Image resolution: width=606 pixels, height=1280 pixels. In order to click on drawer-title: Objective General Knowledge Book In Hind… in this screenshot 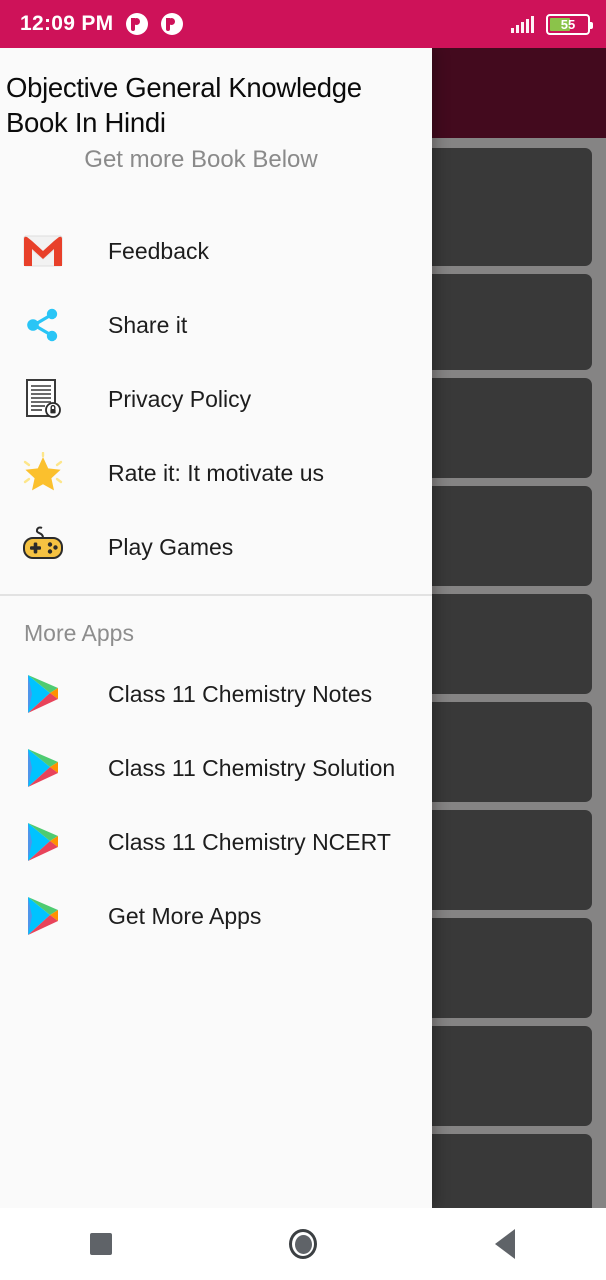, I will do `click(184, 105)`.